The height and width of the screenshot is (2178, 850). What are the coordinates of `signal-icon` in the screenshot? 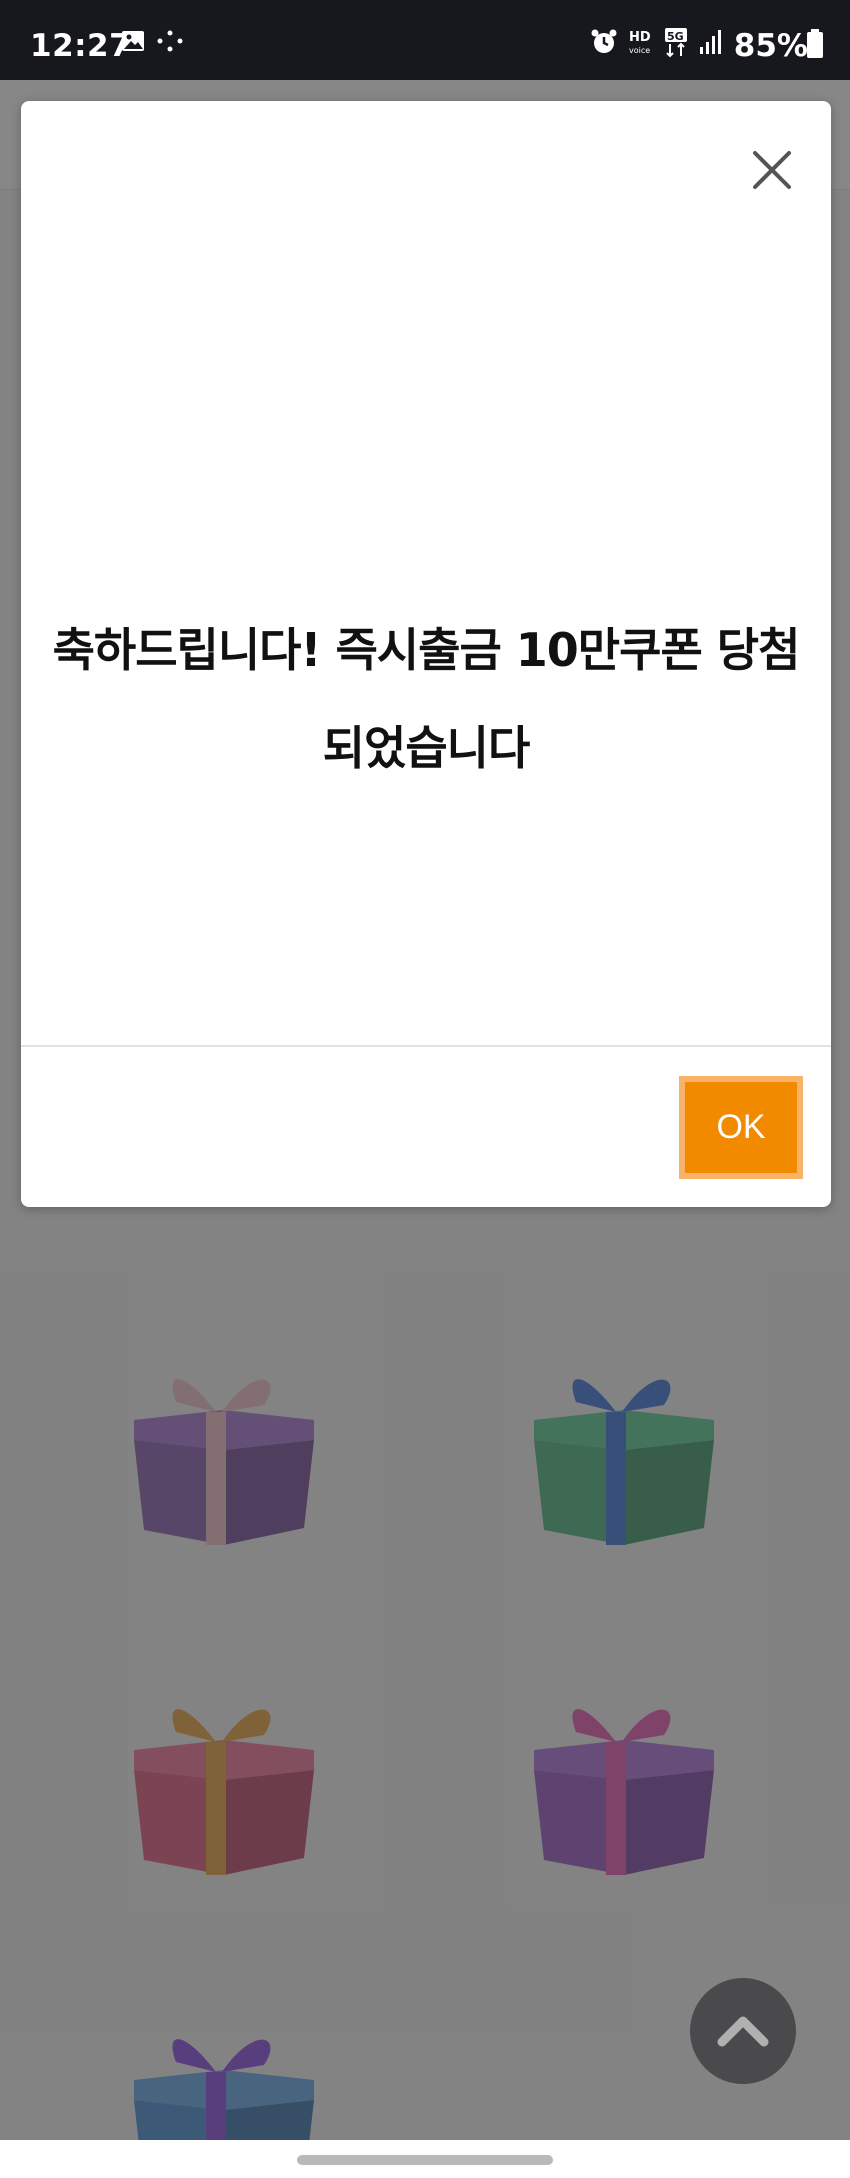 It's located at (710, 42).